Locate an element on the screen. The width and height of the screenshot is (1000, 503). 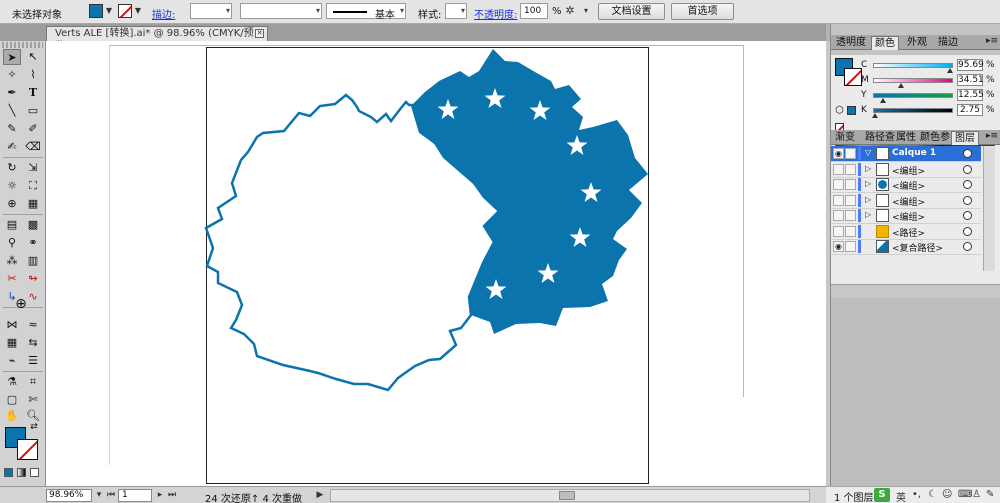
document-tab: Verts ALE [转换].ai* @ 98.96% (CMYK/预览) ✕ is located at coordinates (157, 39).